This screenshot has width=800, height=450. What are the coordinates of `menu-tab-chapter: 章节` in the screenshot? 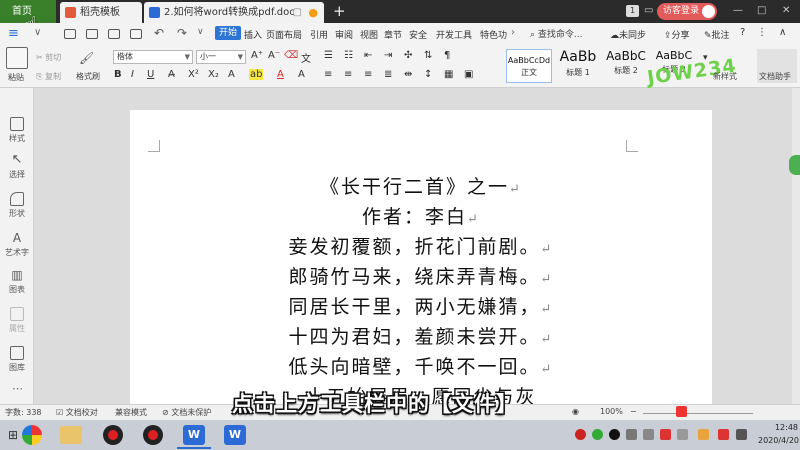 It's located at (393, 34).